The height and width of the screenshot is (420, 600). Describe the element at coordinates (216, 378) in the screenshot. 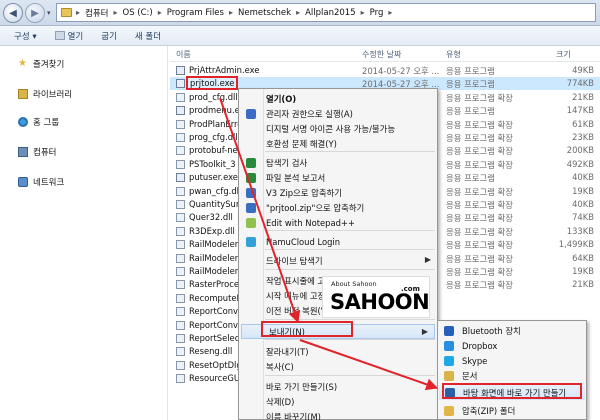

I see `file-name: ResourceGUI` at that location.